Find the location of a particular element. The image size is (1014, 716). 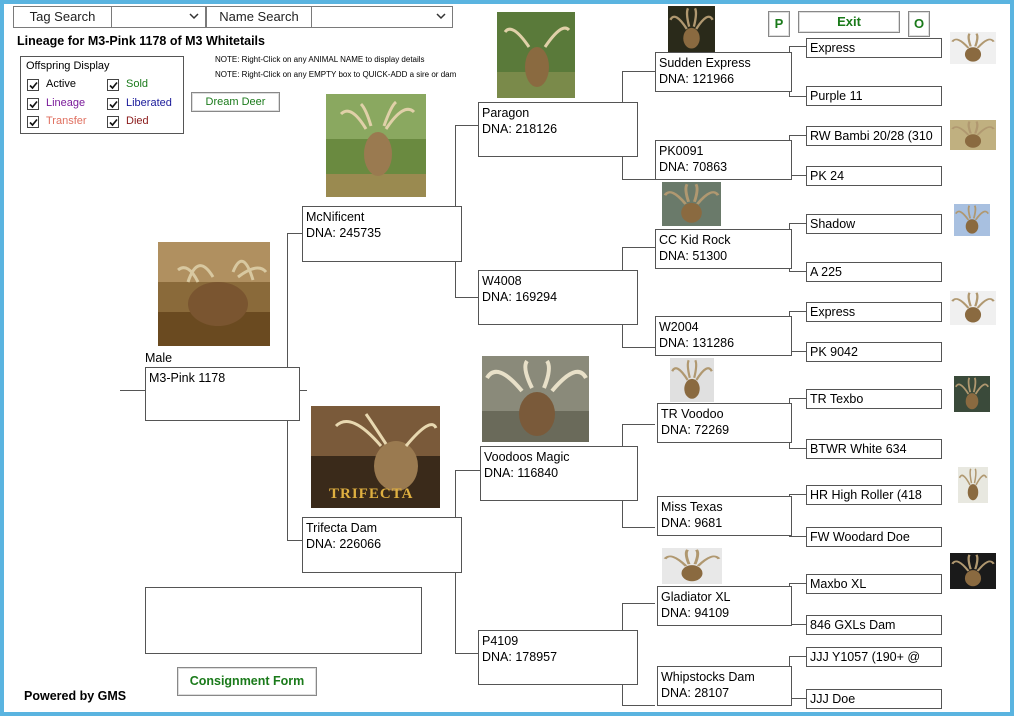

animal-name: W2004 is located at coordinates (723, 327).